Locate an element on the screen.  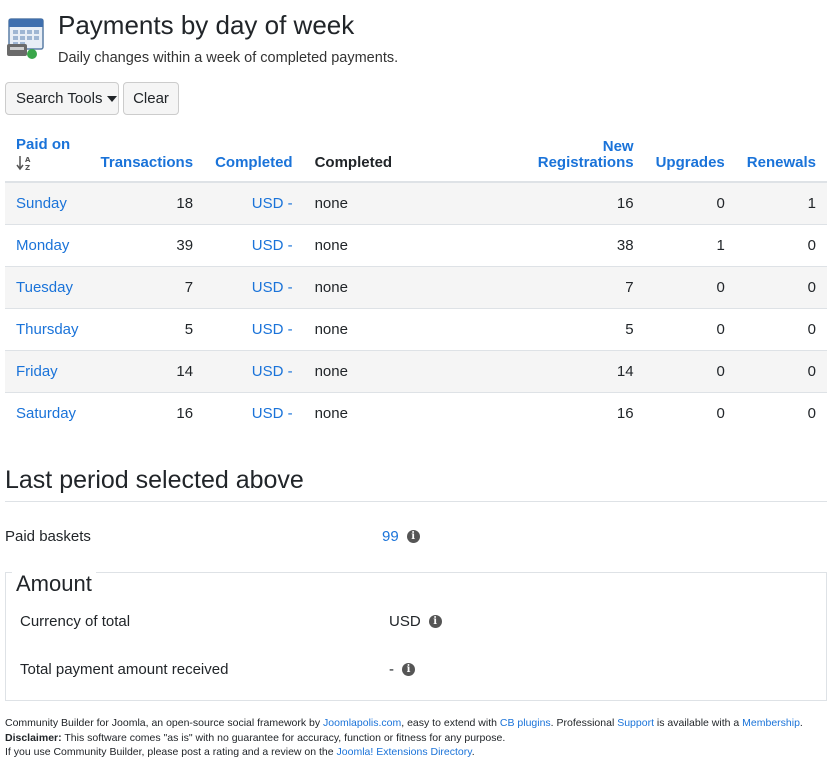
column-header-completed-currency: Completed is located at coordinates (254, 159).